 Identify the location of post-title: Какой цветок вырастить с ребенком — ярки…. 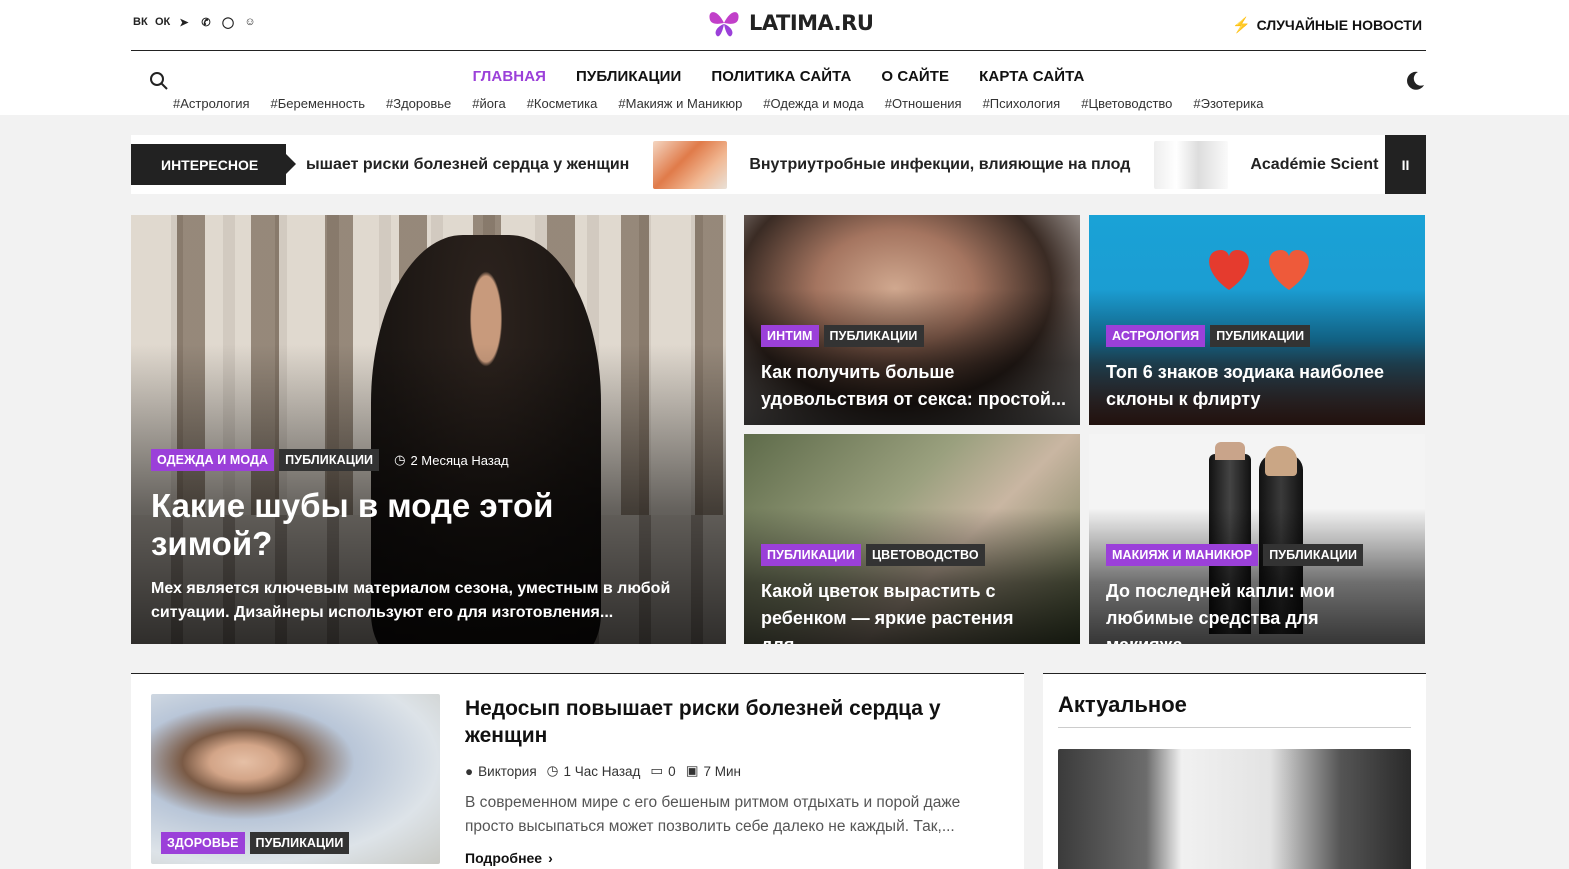
(913, 611).